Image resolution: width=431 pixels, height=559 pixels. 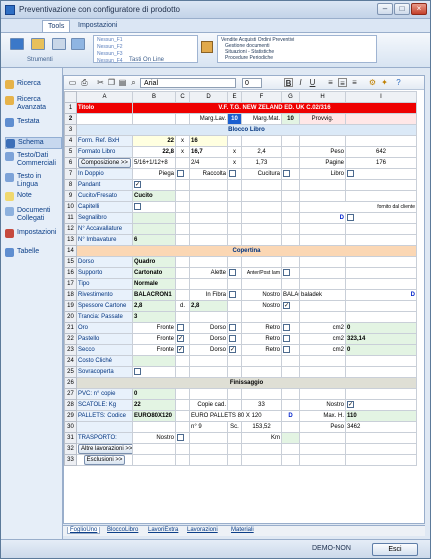 What do you see at coordinates (17, 44) in the screenshot?
I see `calculator-icon` at bounding box center [17, 44].